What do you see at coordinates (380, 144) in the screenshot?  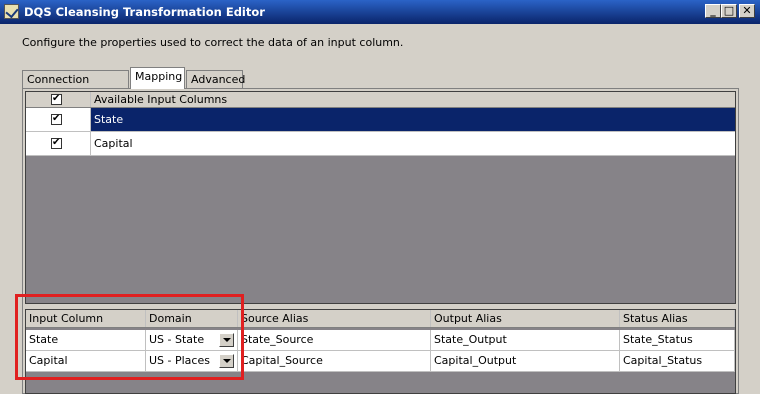 I see `list-item: Capital` at bounding box center [380, 144].